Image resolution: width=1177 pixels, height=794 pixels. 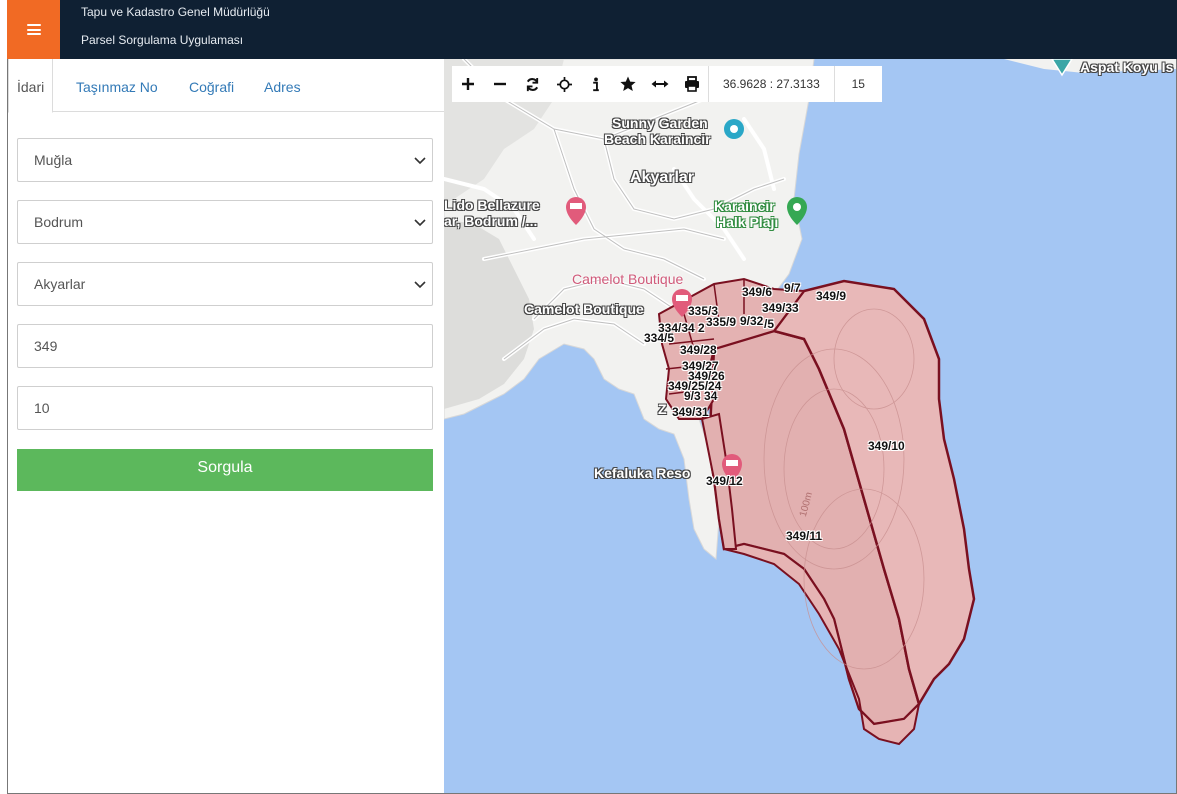 What do you see at coordinates (492, 205) in the screenshot?
I see `place-label-lido-1: Lido Bellazure` at bounding box center [492, 205].